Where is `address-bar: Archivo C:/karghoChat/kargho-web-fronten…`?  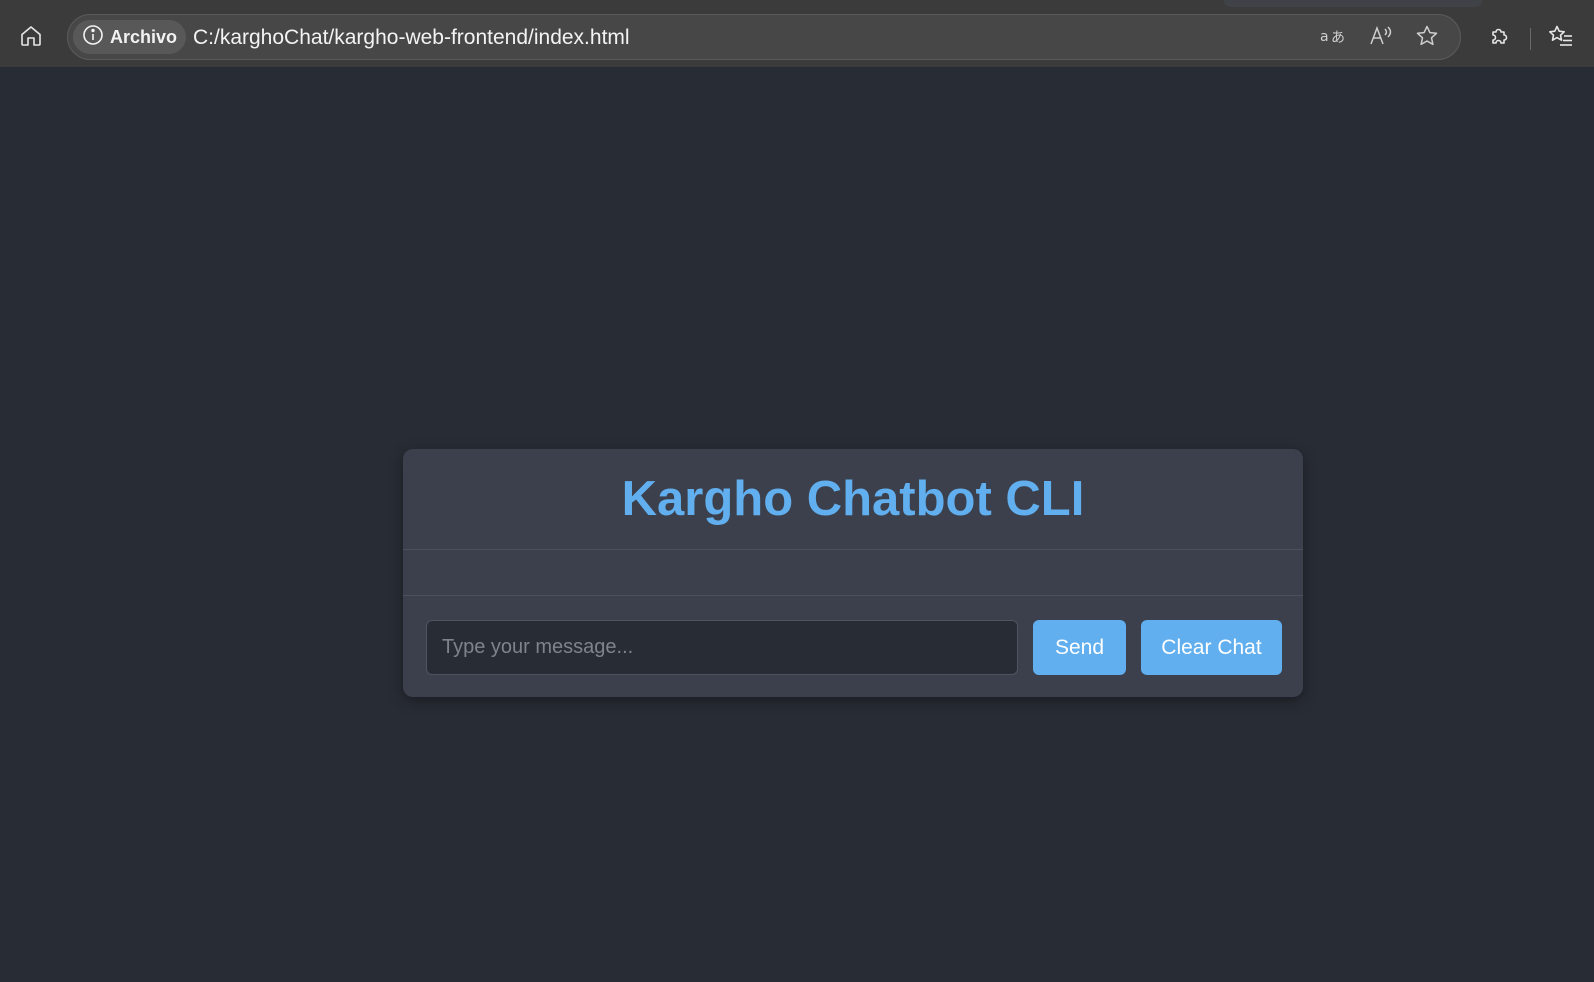
address-bar: Archivo C:/karghoChat/kargho-web-fronten… is located at coordinates (764, 37).